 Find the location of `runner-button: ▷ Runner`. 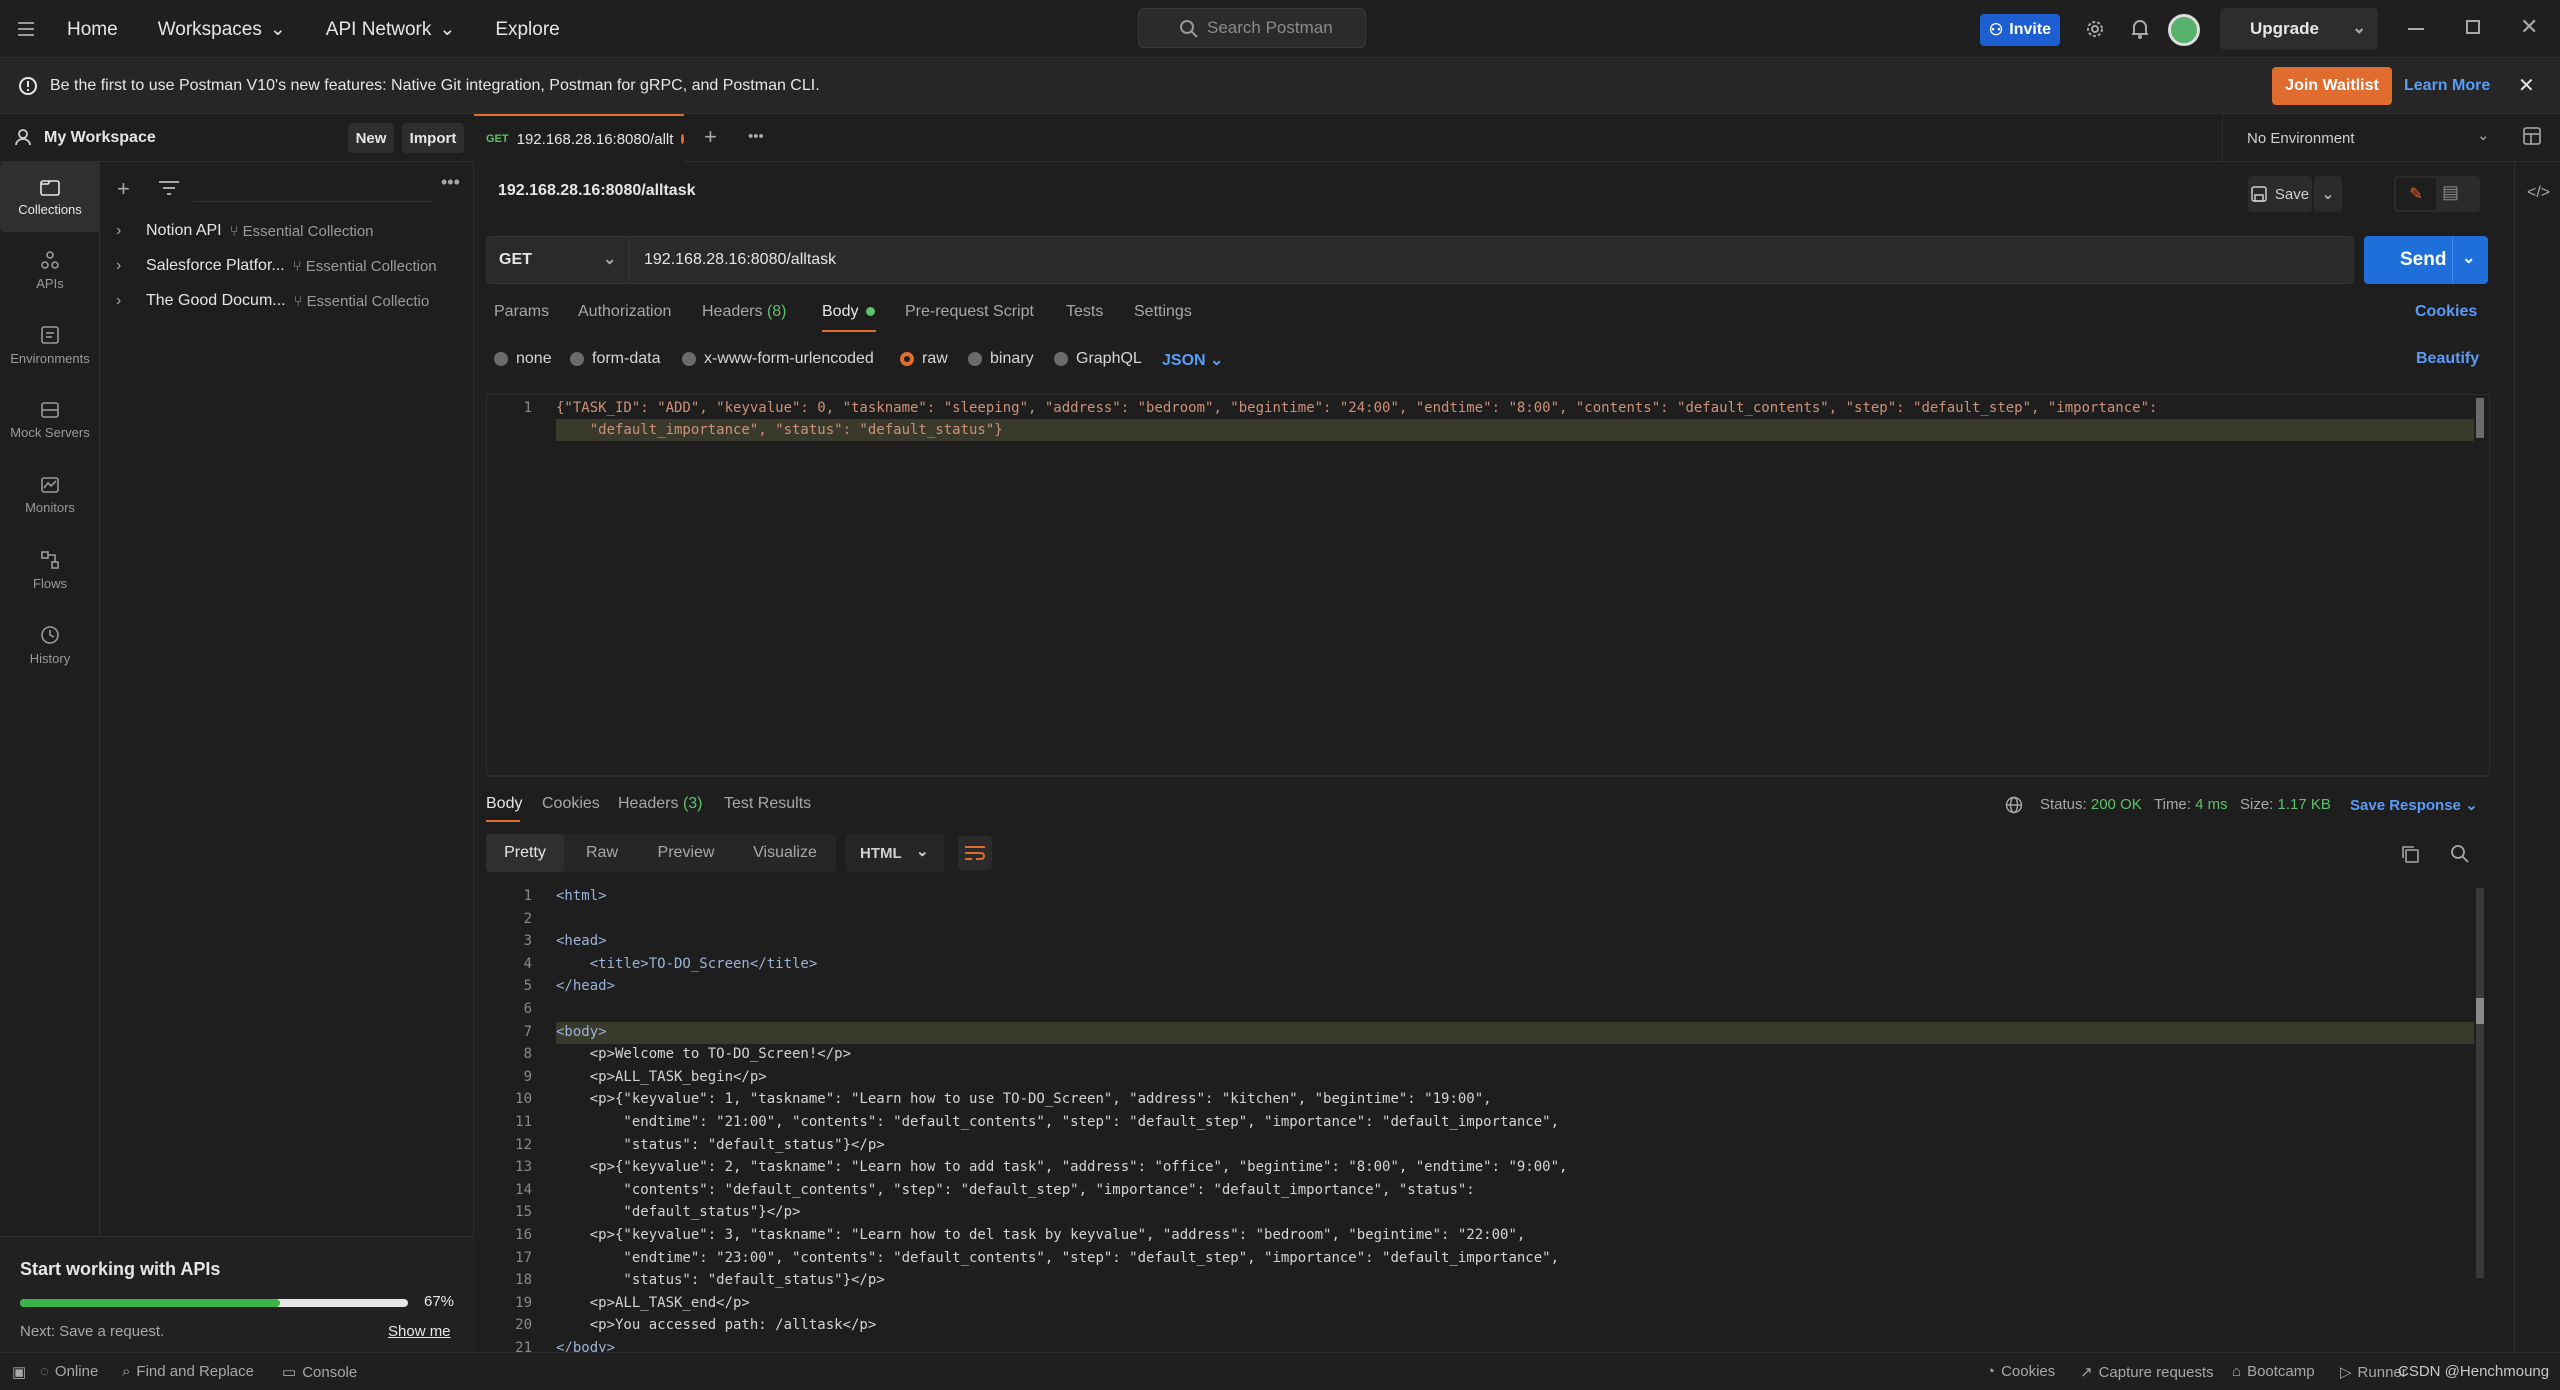

runner-button: ▷ Runner is located at coordinates (2373, 1372).